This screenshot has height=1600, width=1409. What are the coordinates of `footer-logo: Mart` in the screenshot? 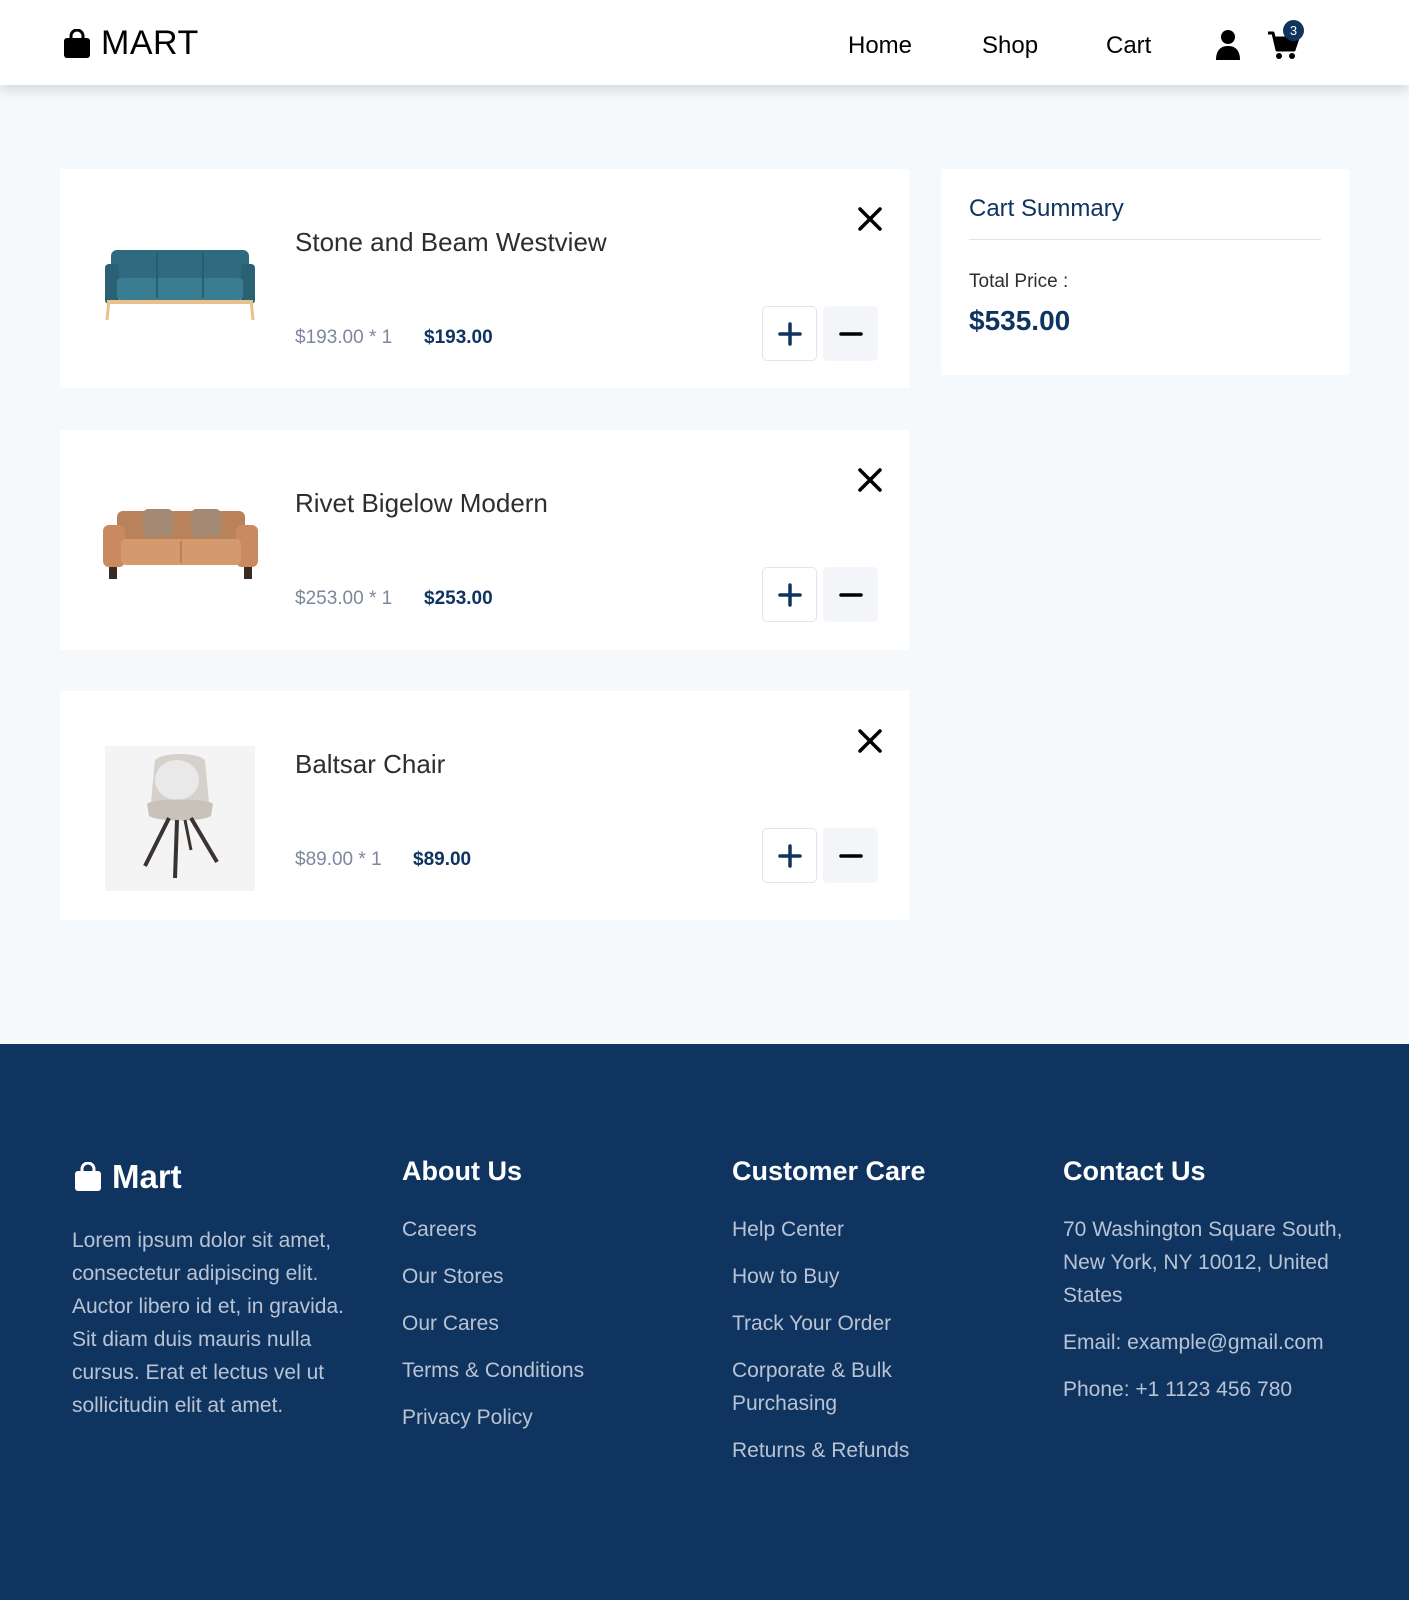 It's located at (128, 1177).